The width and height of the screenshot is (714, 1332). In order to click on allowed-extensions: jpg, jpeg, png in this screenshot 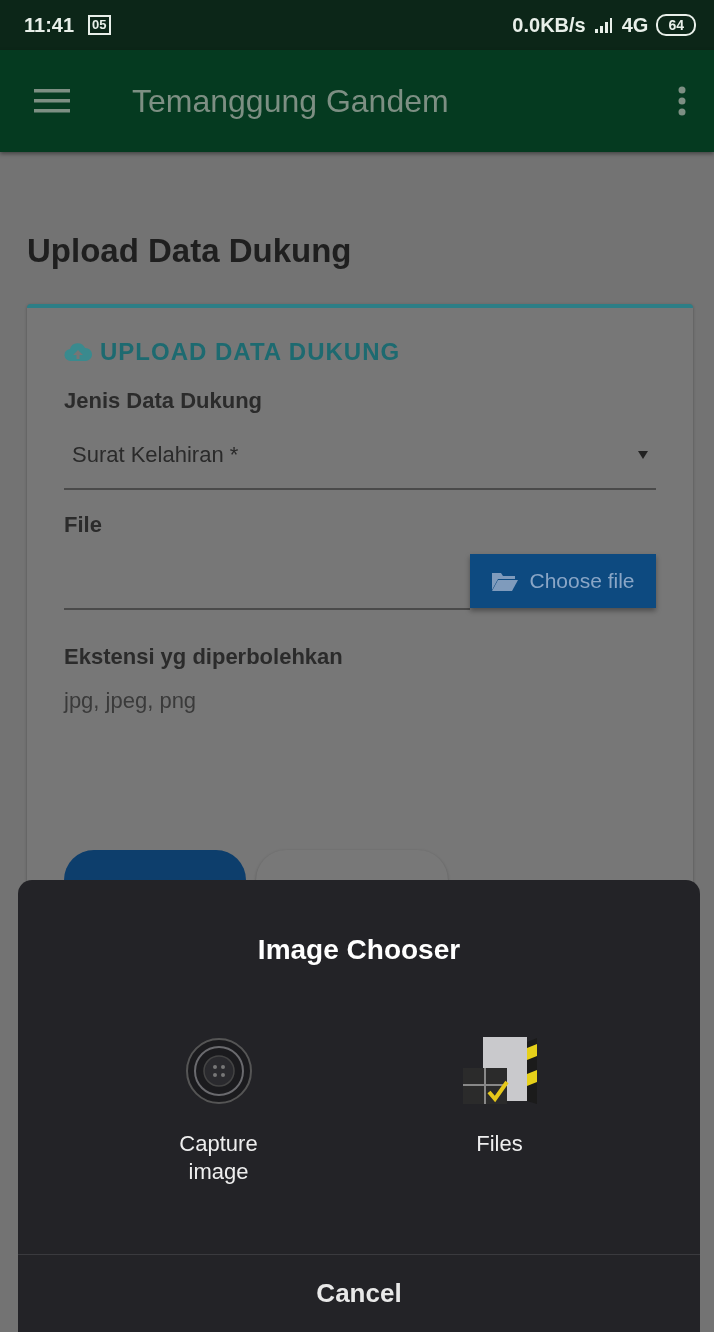, I will do `click(131, 701)`.